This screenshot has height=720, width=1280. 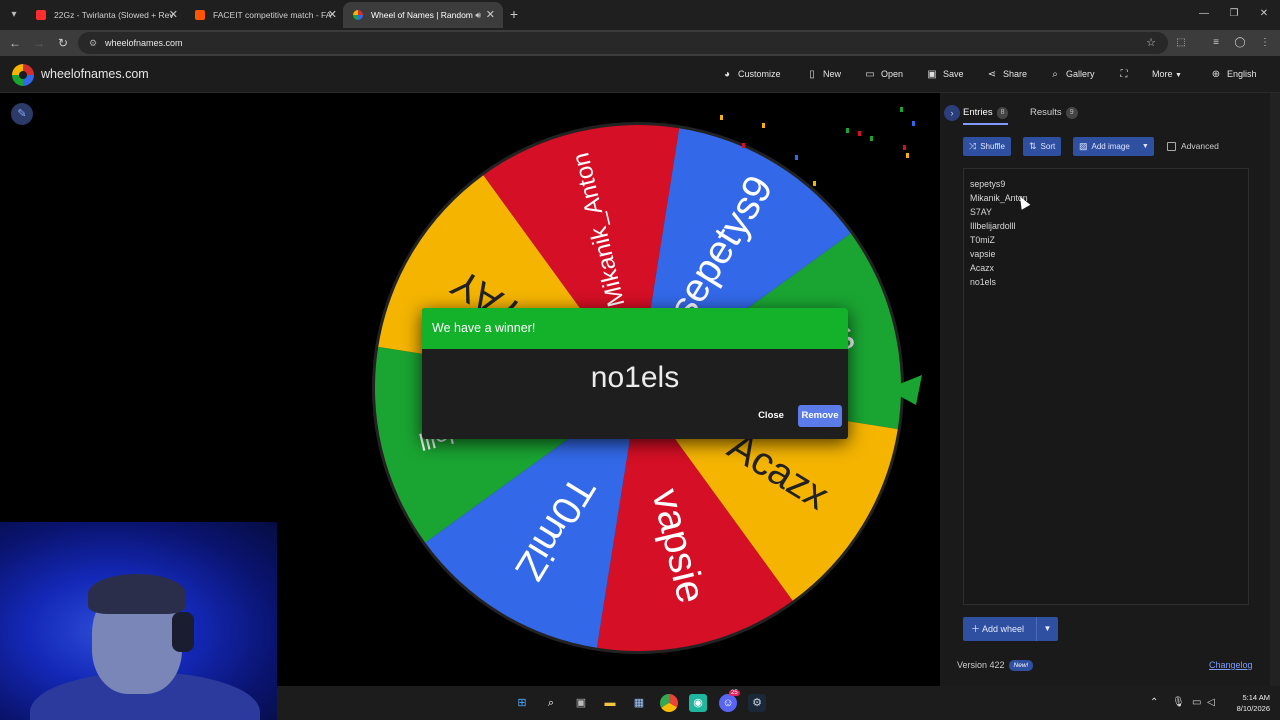 What do you see at coordinates (983, 254) in the screenshot?
I see `entry-line: vapsie` at bounding box center [983, 254].